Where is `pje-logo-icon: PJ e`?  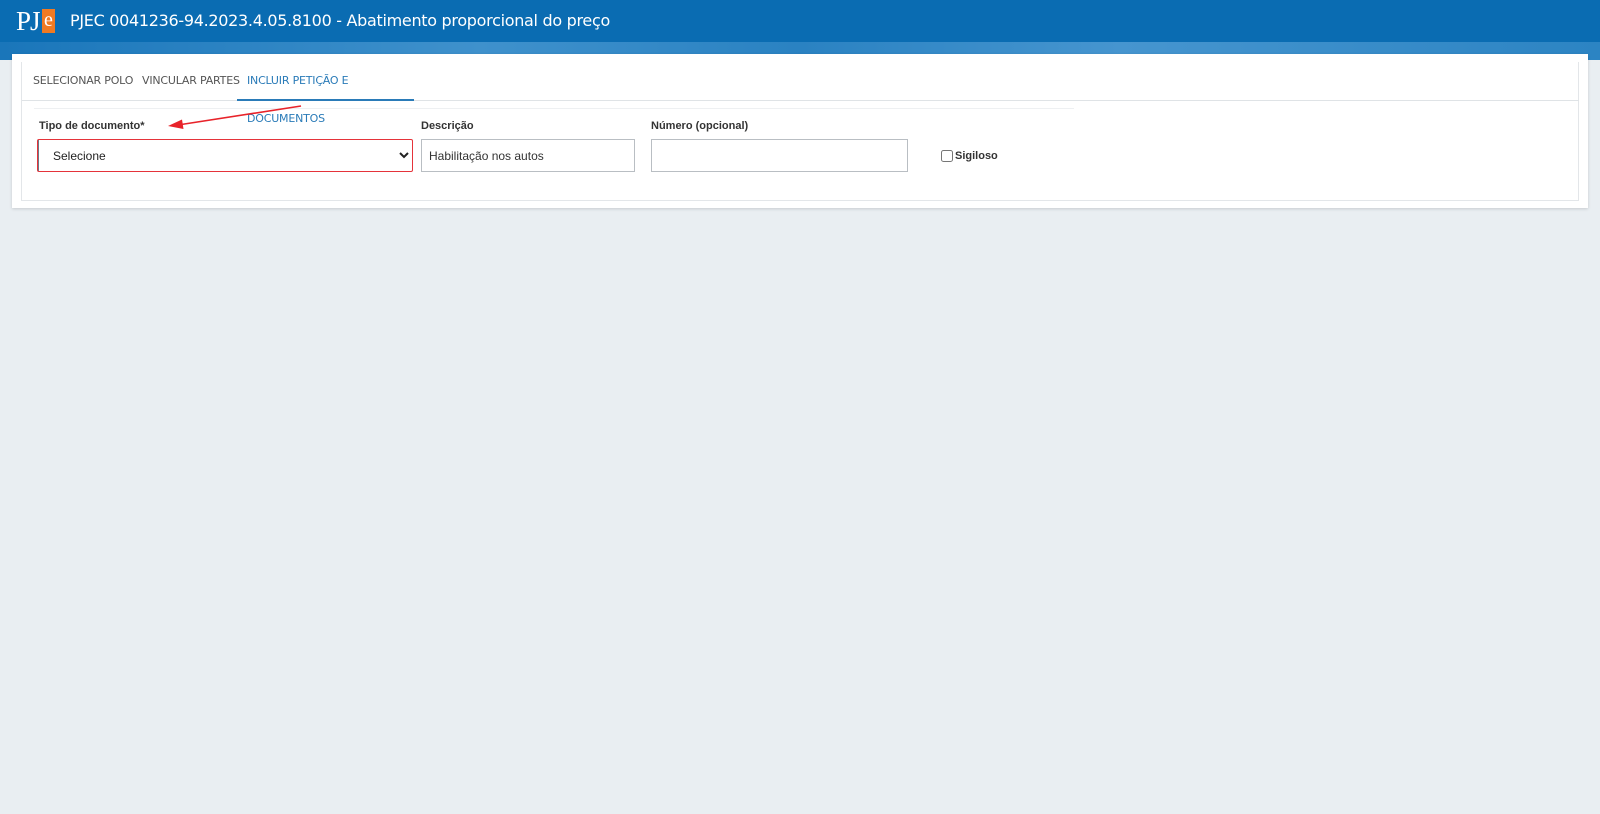 pje-logo-icon: PJ e is located at coordinates (36, 21).